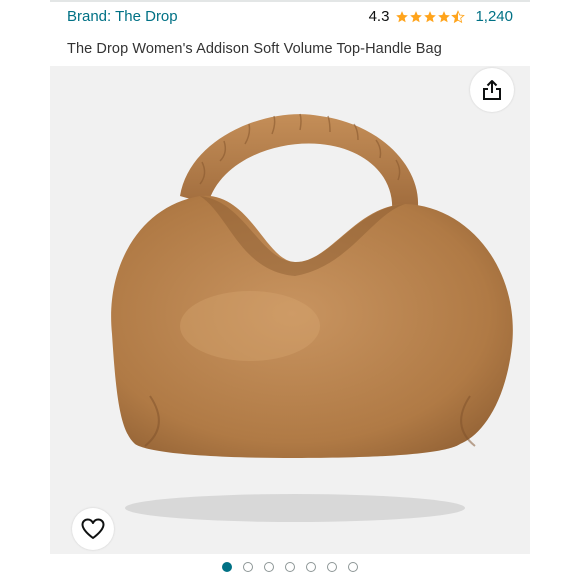 This screenshot has width=580, height=580. Describe the element at coordinates (379, 16) in the screenshot. I see `rating-value: 4.3` at that location.